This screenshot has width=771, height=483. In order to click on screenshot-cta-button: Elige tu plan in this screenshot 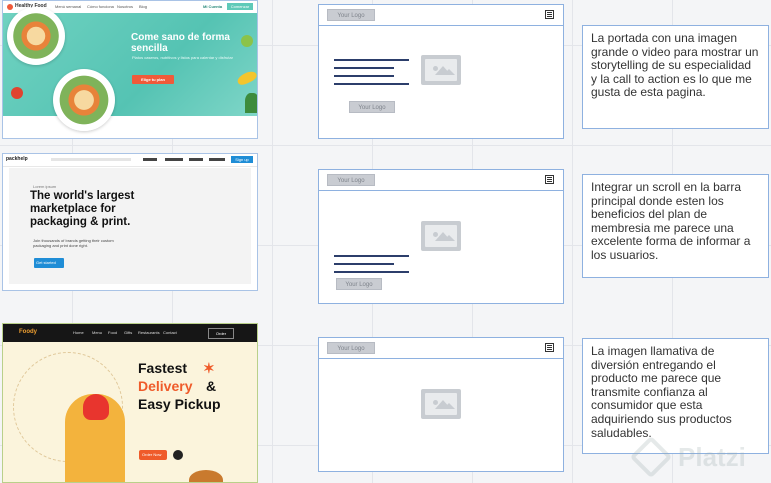, I will do `click(153, 79)`.